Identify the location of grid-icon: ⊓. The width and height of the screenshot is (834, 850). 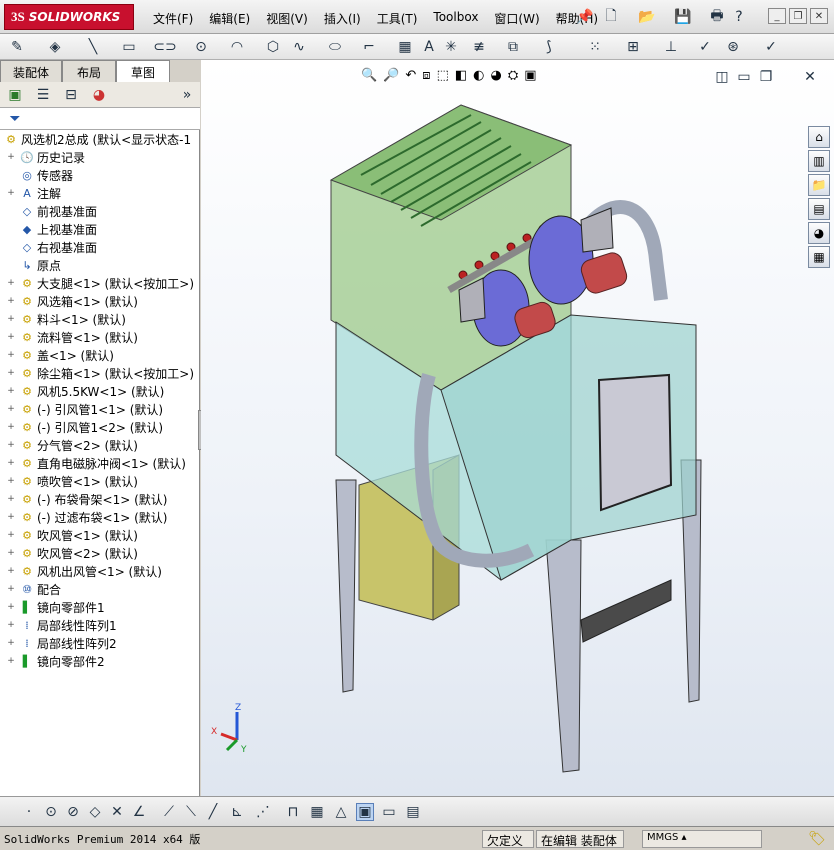
(293, 812).